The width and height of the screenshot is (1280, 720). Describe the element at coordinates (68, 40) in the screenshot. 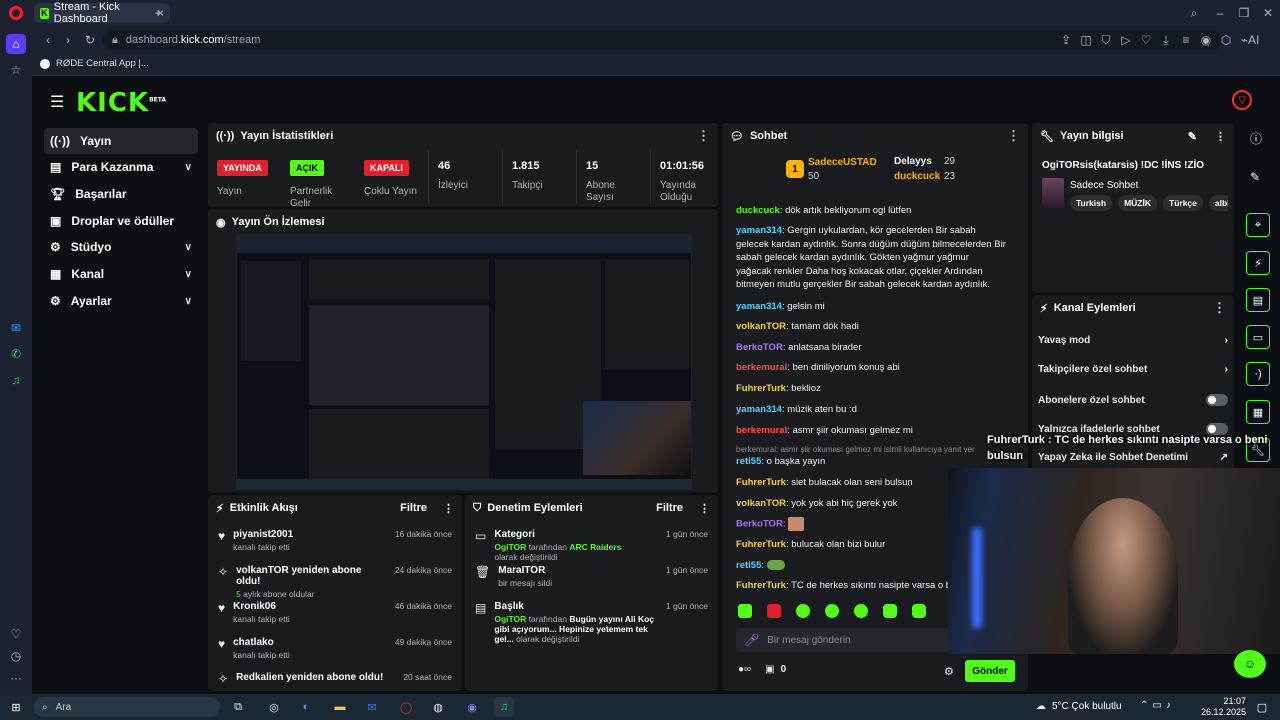

I see `forward-icon: ›` at that location.